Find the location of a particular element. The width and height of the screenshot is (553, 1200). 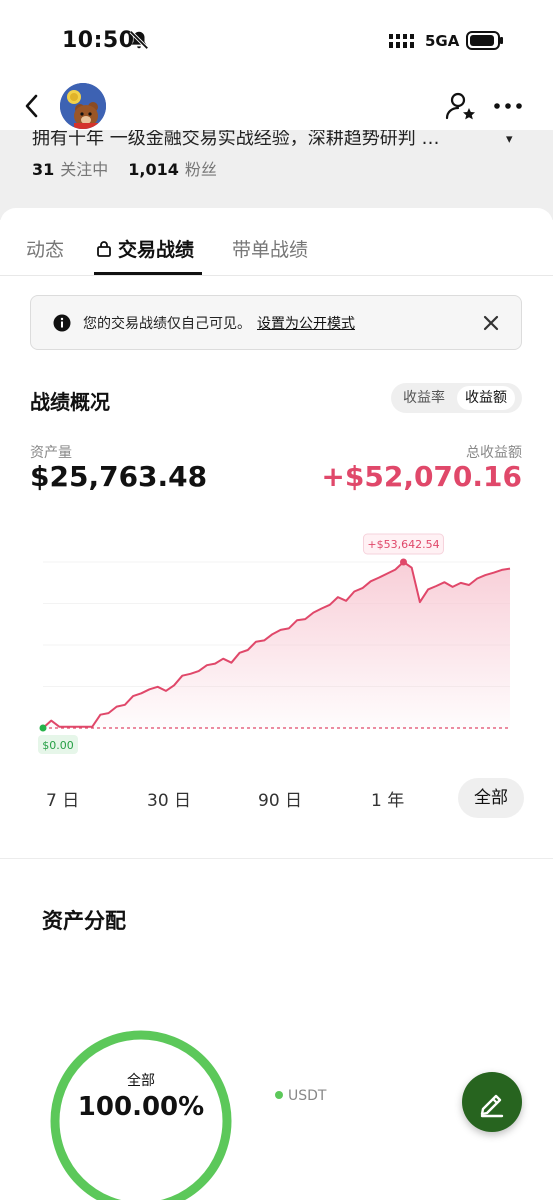

avatar is located at coordinates (83, 106).